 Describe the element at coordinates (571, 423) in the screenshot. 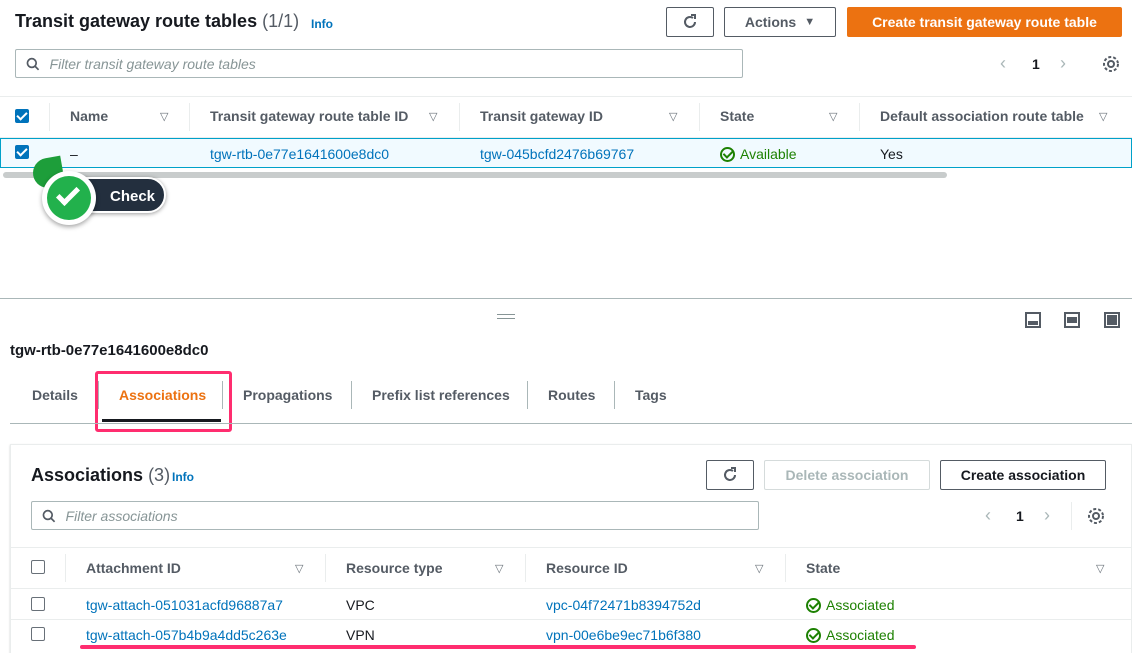

I see `tabs-divider` at that location.